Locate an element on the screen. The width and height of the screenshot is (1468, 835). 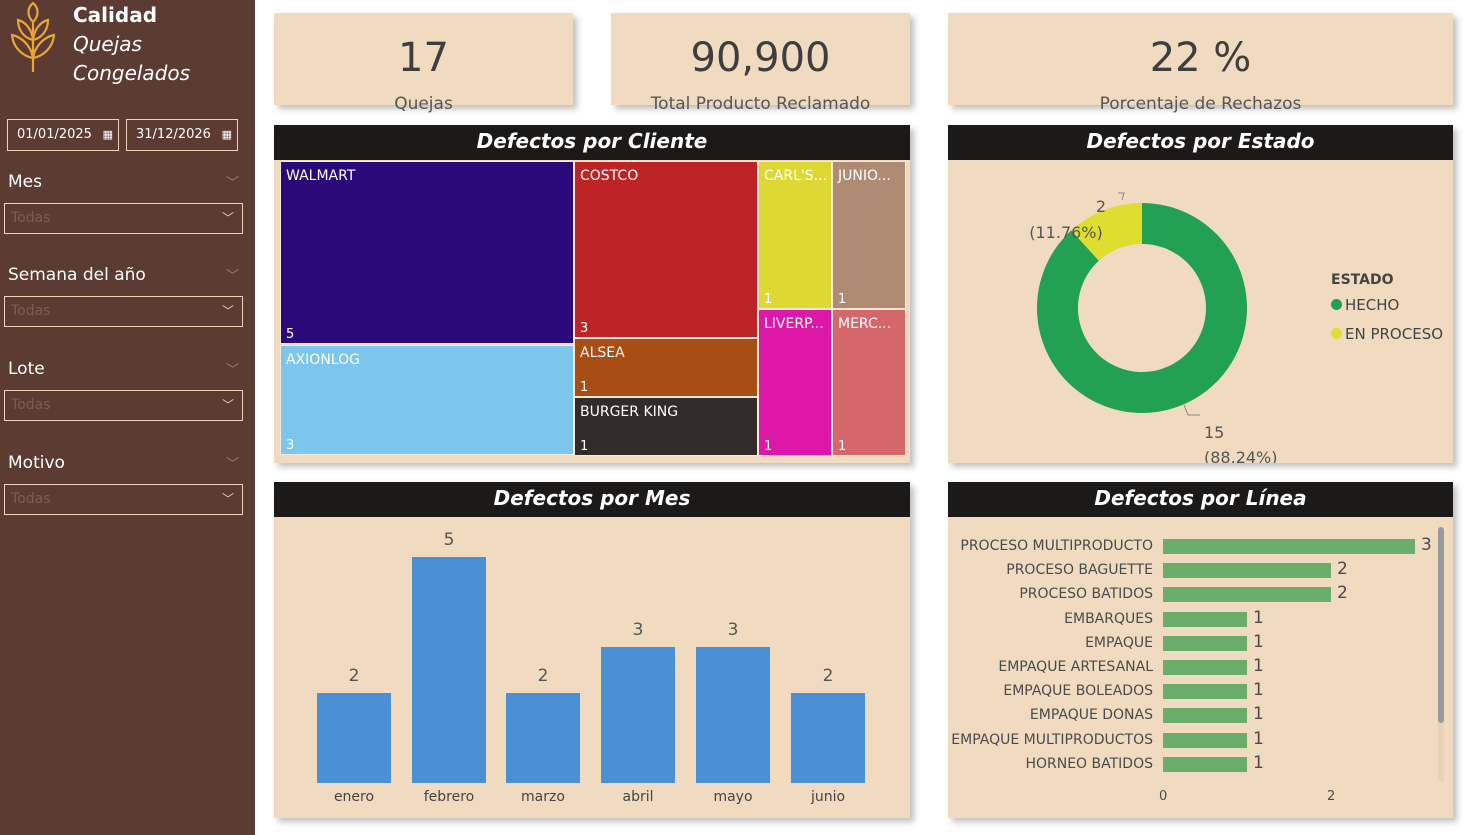
bar-marzo is located at coordinates (543, 737).